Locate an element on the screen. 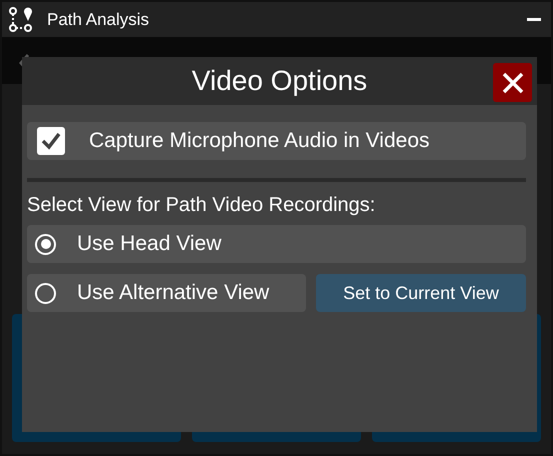 This screenshot has height=456, width=553. close-icon is located at coordinates (512, 82).